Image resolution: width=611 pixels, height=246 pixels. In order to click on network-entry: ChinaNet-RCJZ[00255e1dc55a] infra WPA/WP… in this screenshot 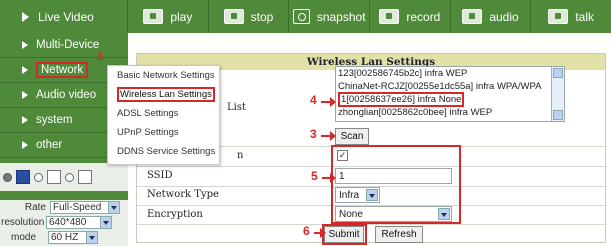, I will do `click(440, 86)`.